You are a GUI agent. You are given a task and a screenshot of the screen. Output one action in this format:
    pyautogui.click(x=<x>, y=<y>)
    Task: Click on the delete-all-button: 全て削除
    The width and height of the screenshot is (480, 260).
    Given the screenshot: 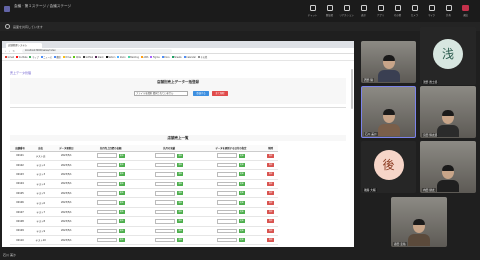 What is the action you would take?
    pyautogui.click(x=220, y=93)
    